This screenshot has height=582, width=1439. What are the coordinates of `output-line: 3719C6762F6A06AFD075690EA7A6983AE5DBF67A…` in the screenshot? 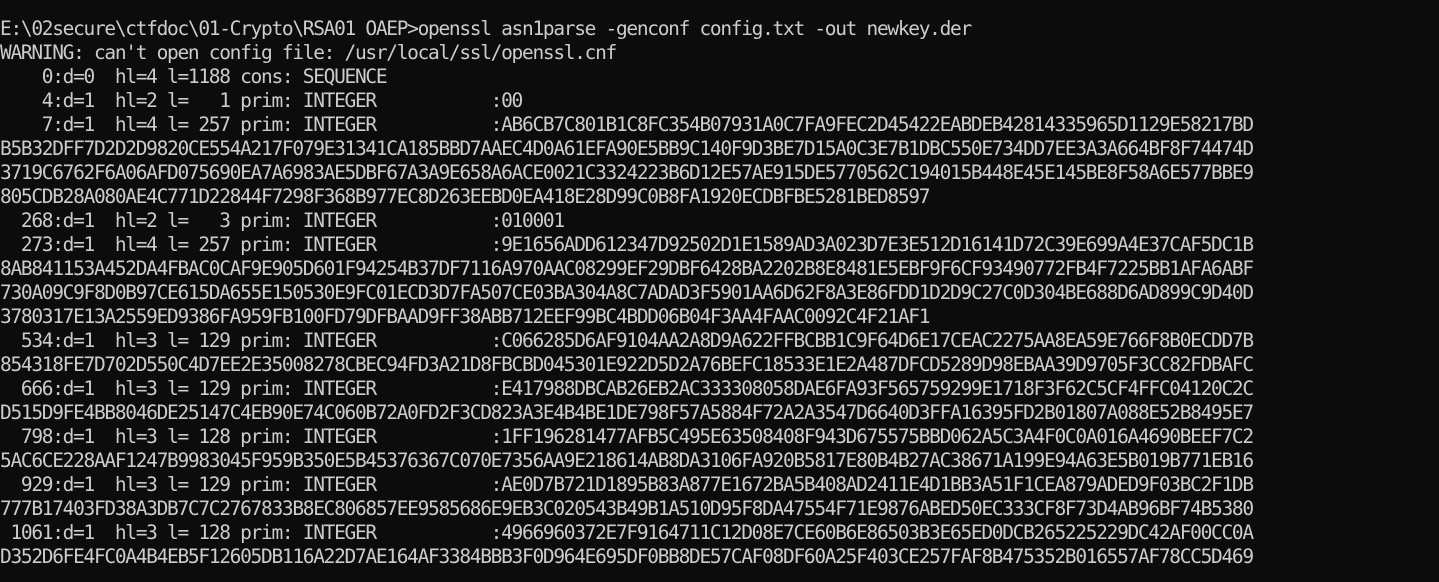 It's located at (627, 172).